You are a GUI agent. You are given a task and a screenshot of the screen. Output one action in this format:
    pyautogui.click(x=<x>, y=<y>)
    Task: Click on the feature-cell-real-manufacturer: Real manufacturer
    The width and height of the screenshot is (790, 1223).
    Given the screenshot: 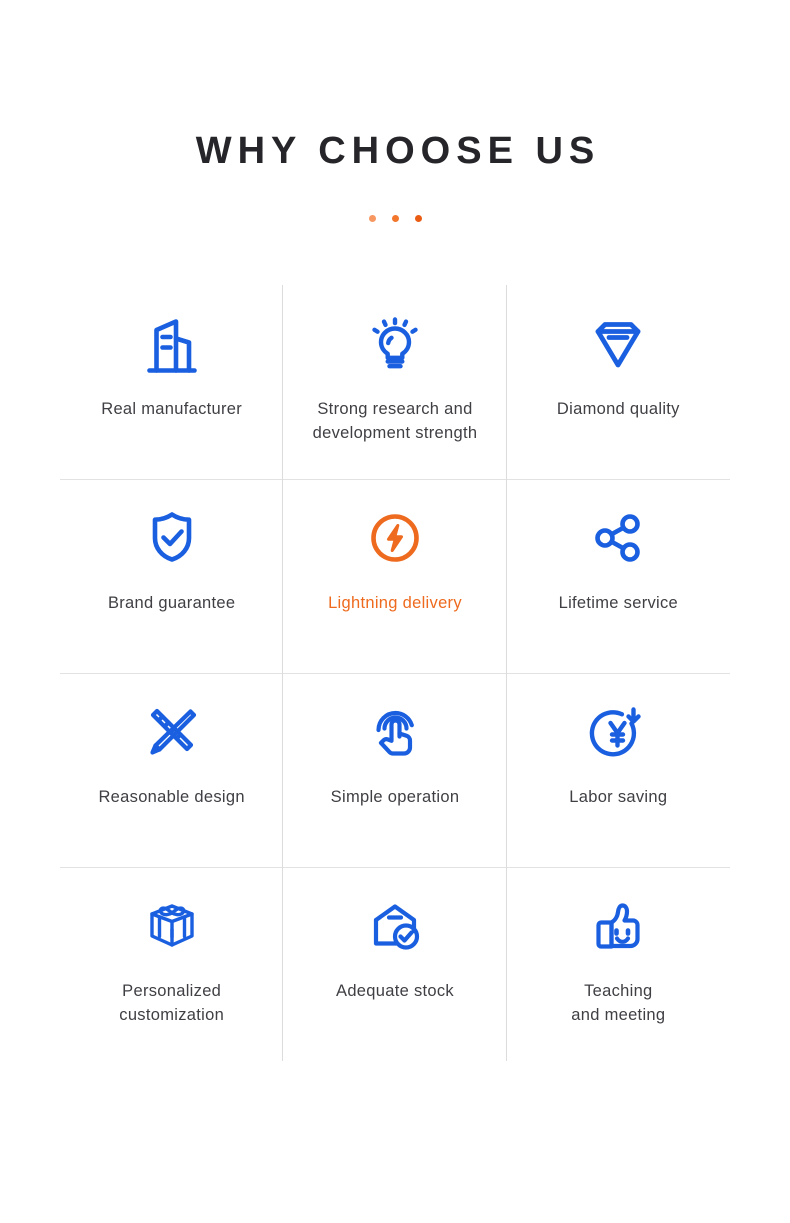 What is the action you would take?
    pyautogui.click(x=172, y=382)
    